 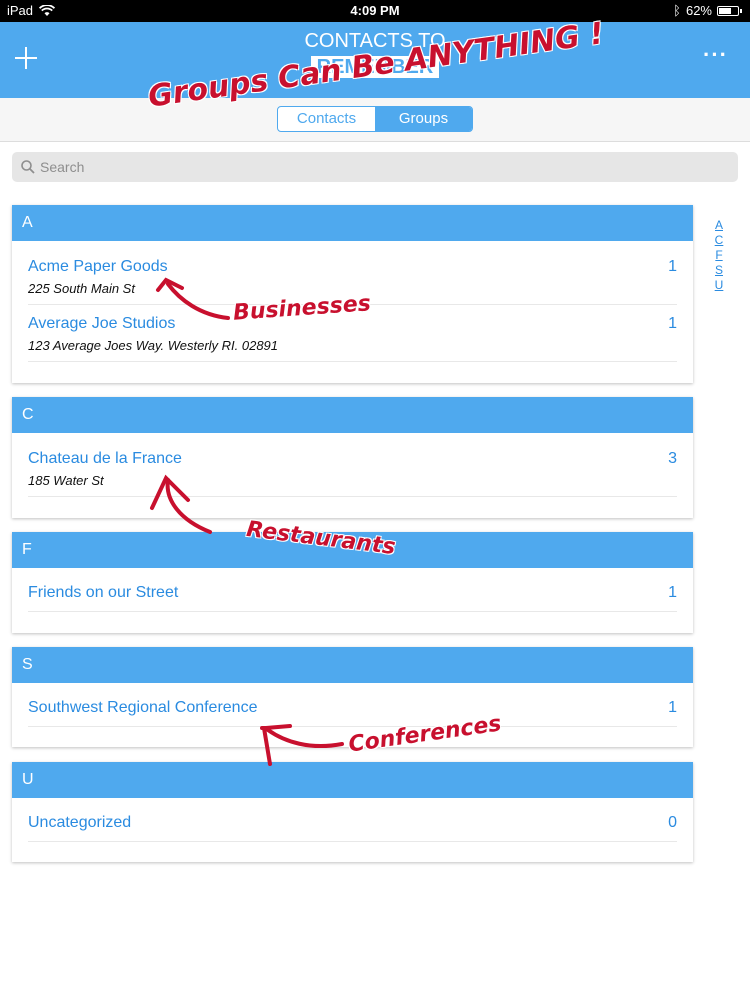 What do you see at coordinates (247, 521) in the screenshot?
I see `annotation-arrows` at bounding box center [247, 521].